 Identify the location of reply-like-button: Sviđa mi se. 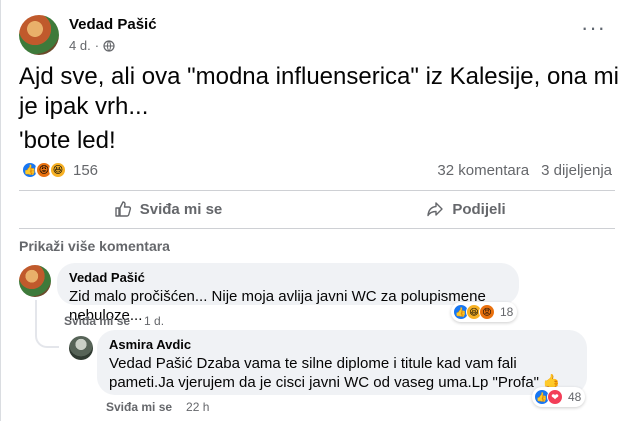
(139, 407).